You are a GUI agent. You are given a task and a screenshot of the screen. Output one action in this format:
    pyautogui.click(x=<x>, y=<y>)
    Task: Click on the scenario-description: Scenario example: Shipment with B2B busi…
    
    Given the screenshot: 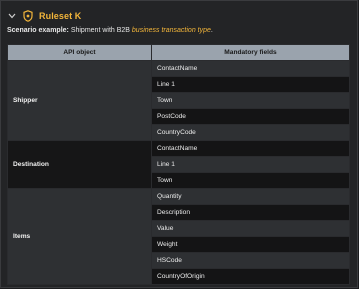 What is the action you would take?
    pyautogui.click(x=110, y=30)
    